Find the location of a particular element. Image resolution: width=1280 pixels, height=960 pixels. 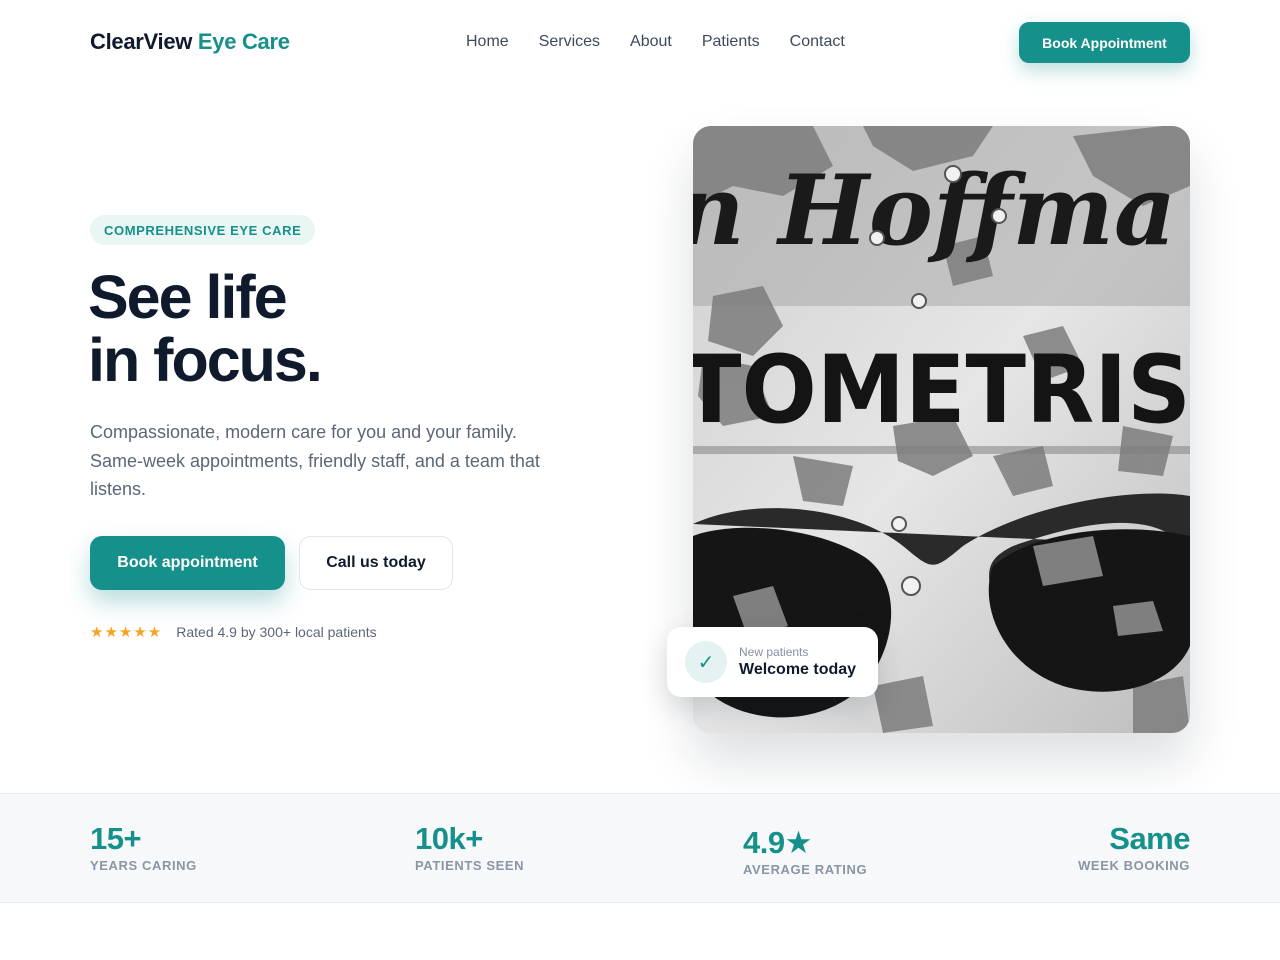

brand-name-accent: Eye Care is located at coordinates (243, 41).